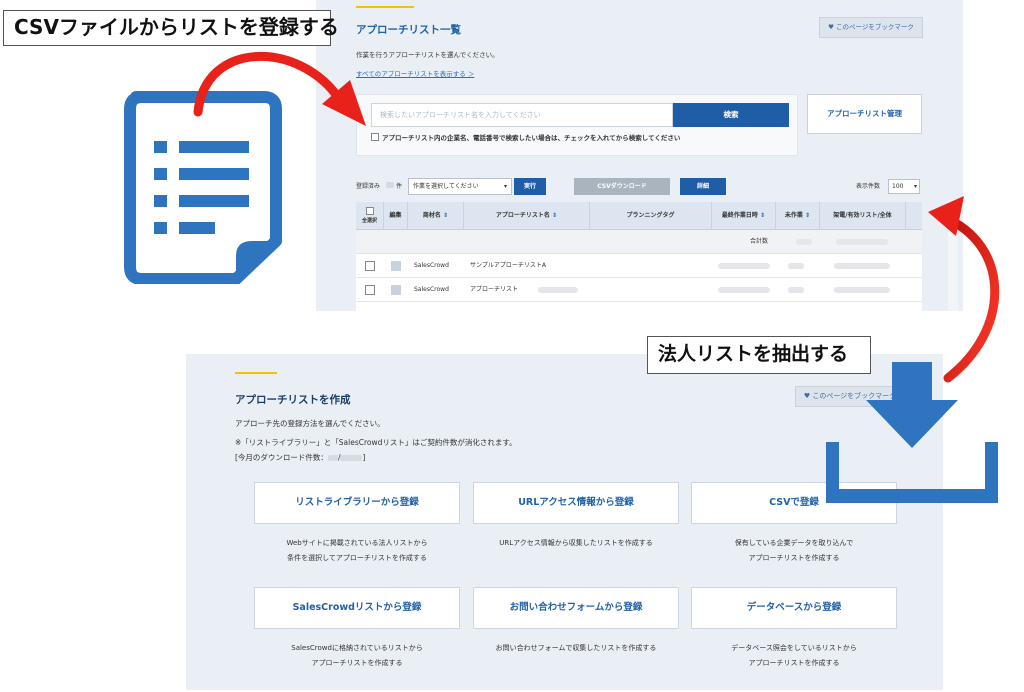 The width and height of the screenshot is (1024, 692). What do you see at coordinates (794, 551) in the screenshot?
I see `option-description: 保有している企業データを取り込んで アプローチリストを作成する` at bounding box center [794, 551].